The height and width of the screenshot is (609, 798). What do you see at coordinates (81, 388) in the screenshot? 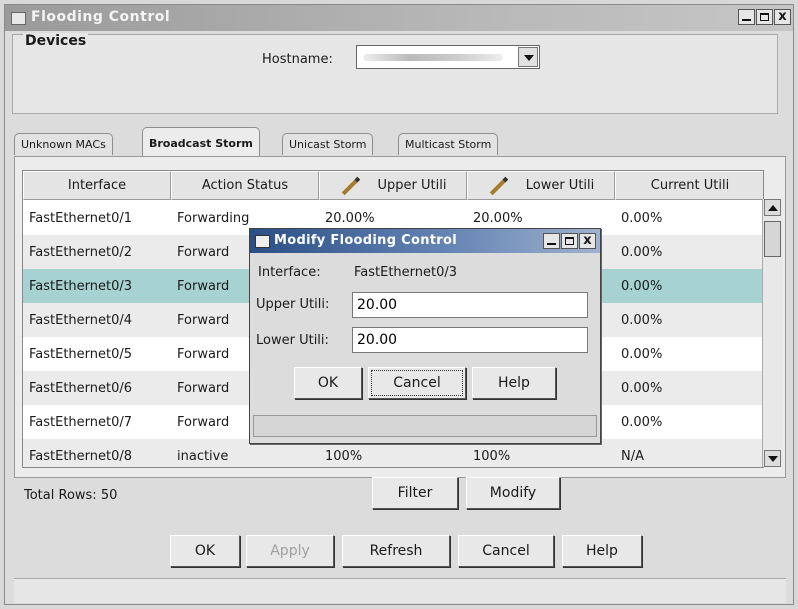
I see `cell-interface: FastEthernet0/6` at bounding box center [81, 388].